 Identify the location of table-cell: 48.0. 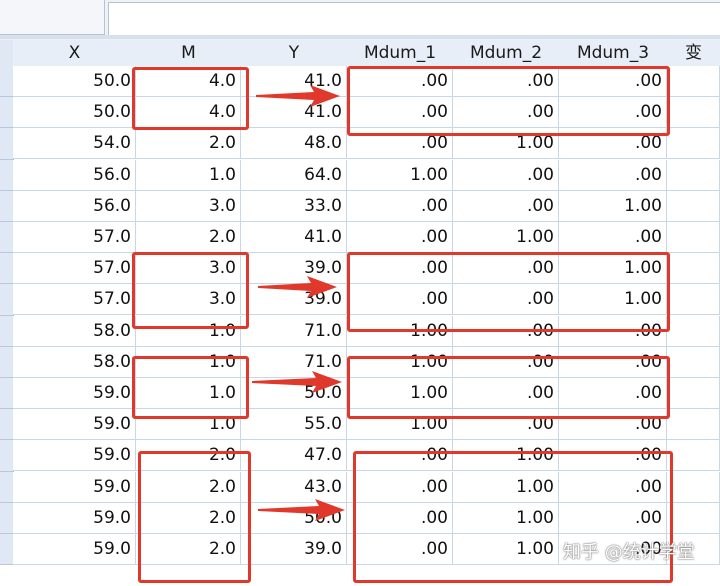
(294, 144).